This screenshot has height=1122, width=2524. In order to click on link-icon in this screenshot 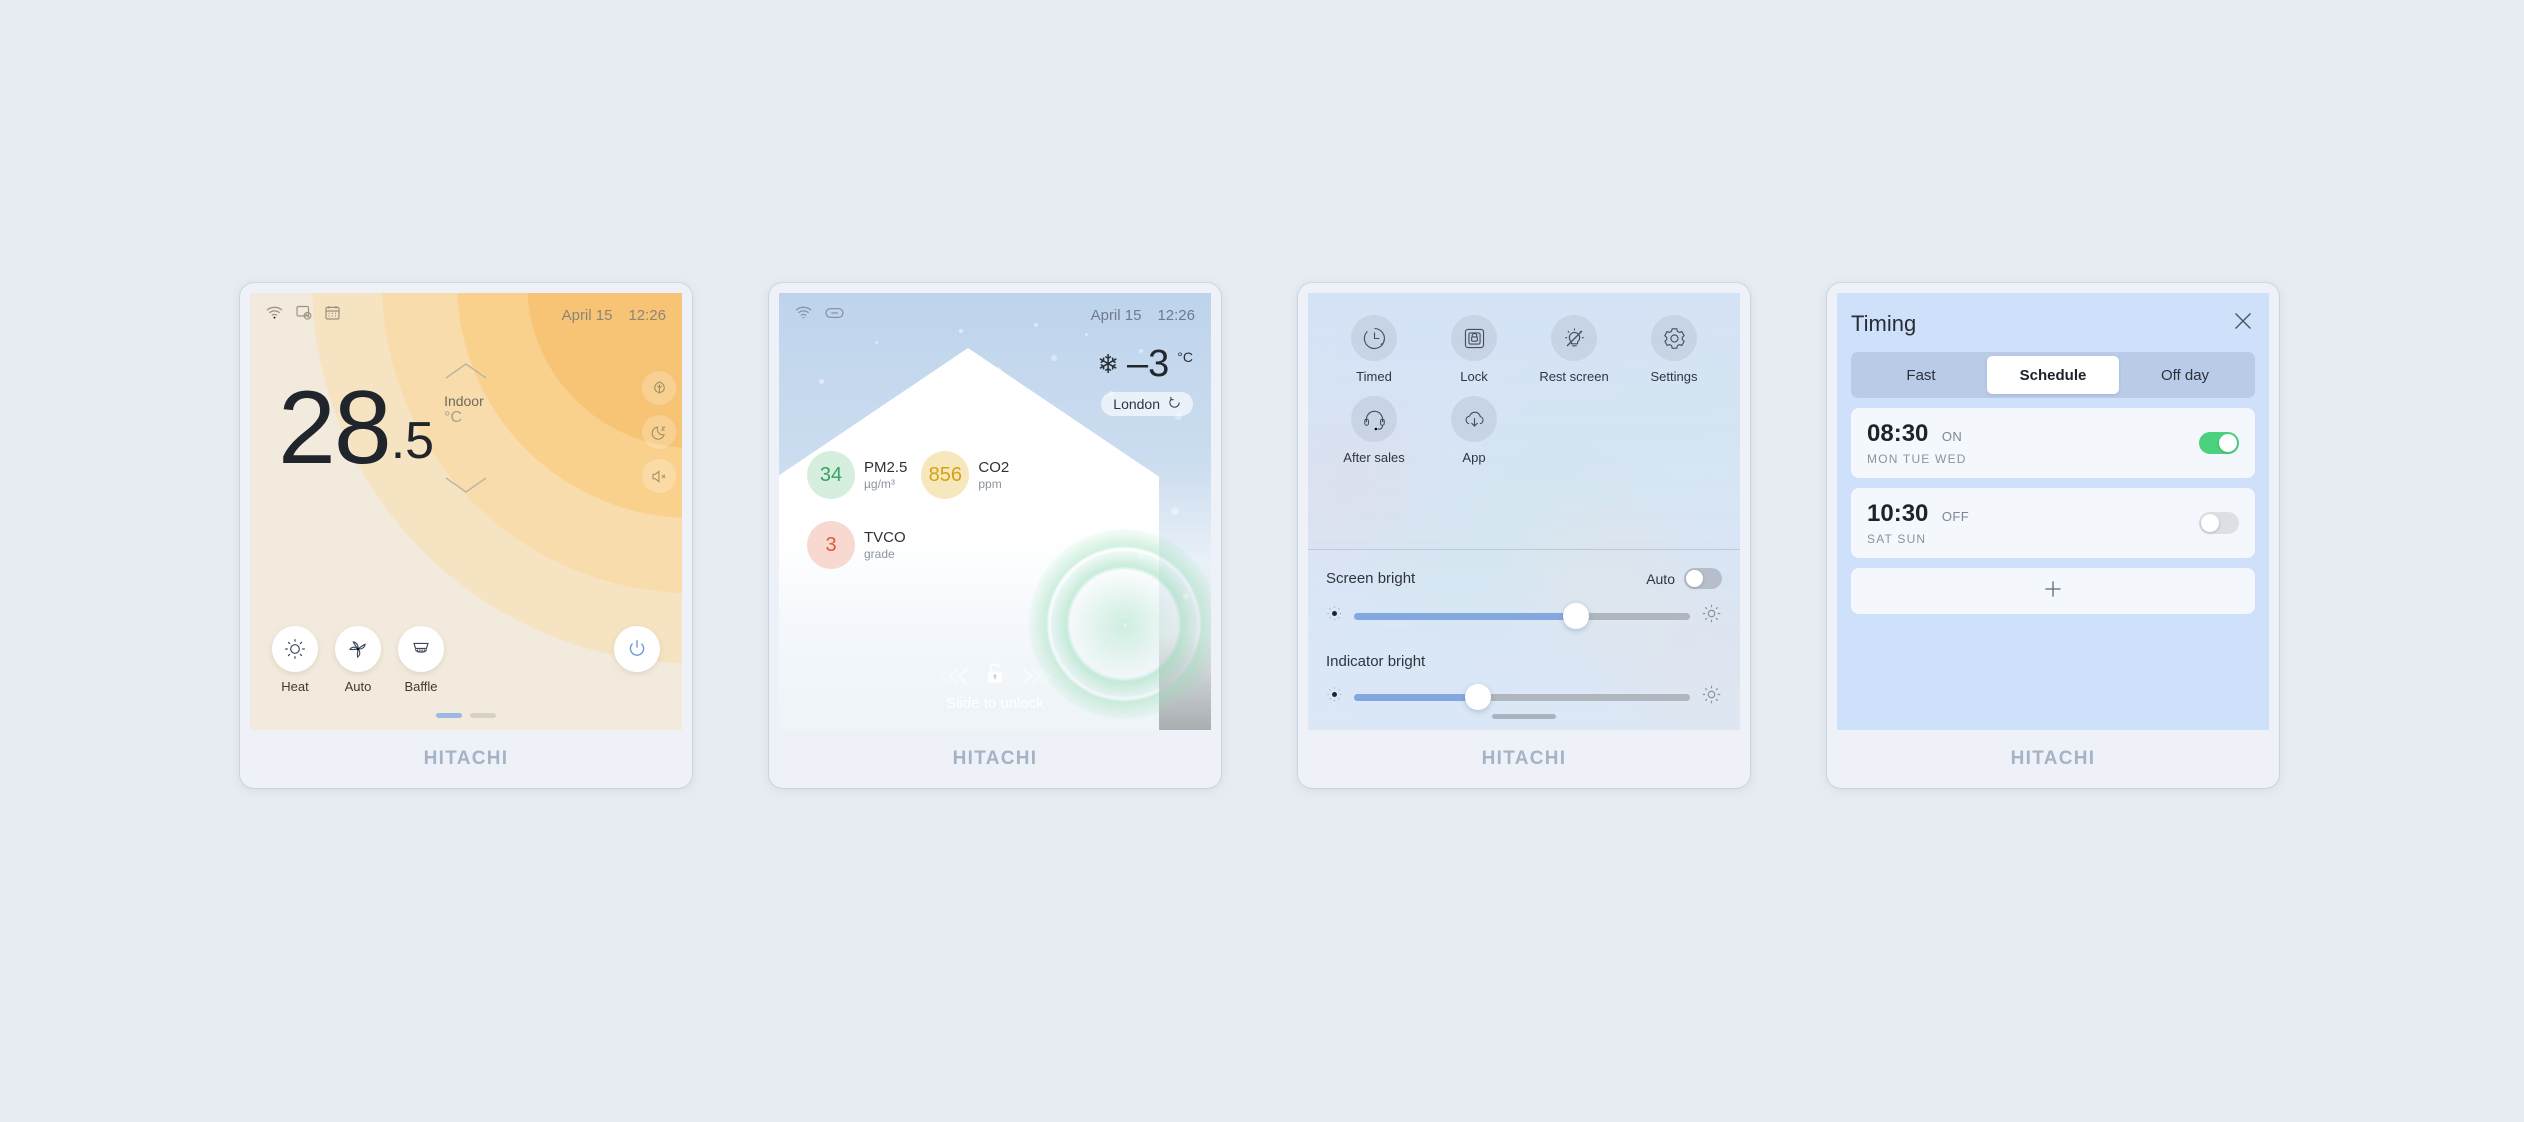, I will do `click(834, 315)`.